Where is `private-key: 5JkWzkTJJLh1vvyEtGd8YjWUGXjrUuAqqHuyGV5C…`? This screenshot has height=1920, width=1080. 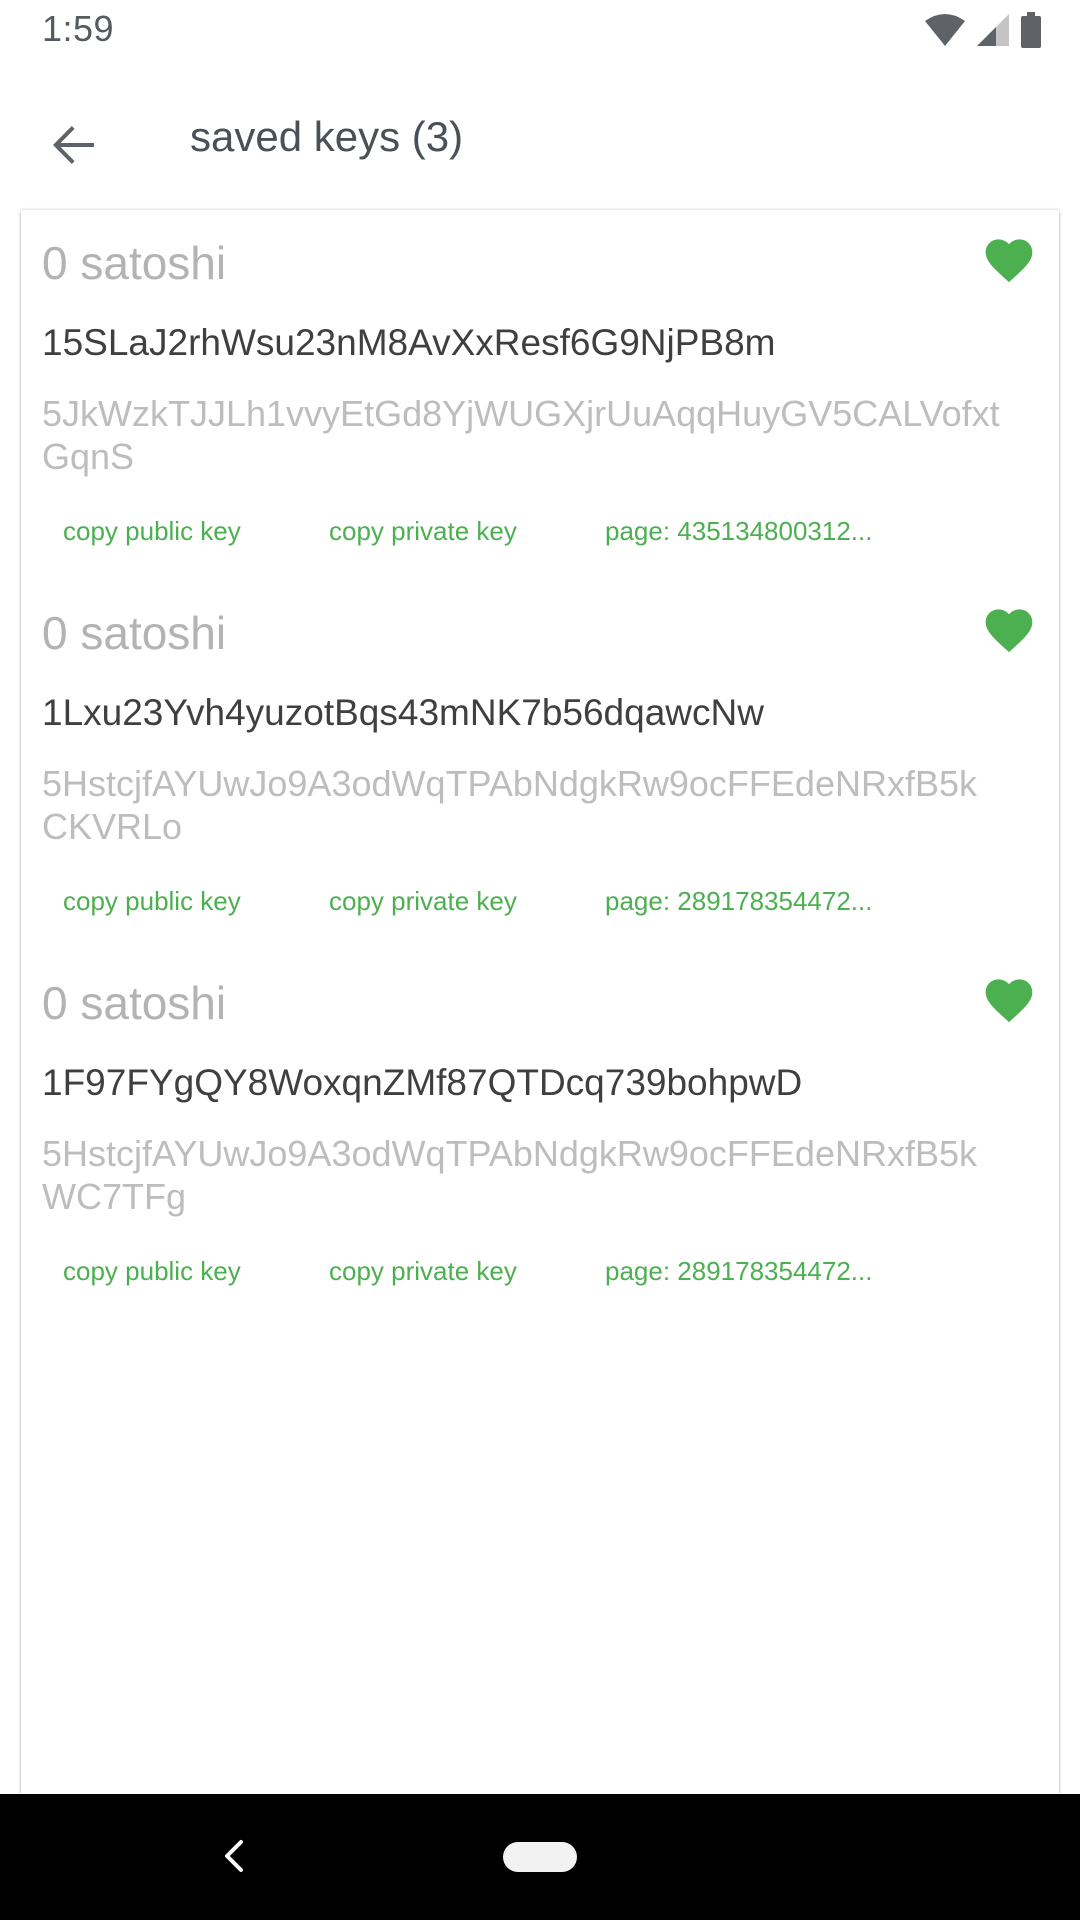
private-key: 5JkWzkTJJLh1vvyEtGd8YjWUGXjrUuAqqHuyGV5C… is located at coordinates (521, 435).